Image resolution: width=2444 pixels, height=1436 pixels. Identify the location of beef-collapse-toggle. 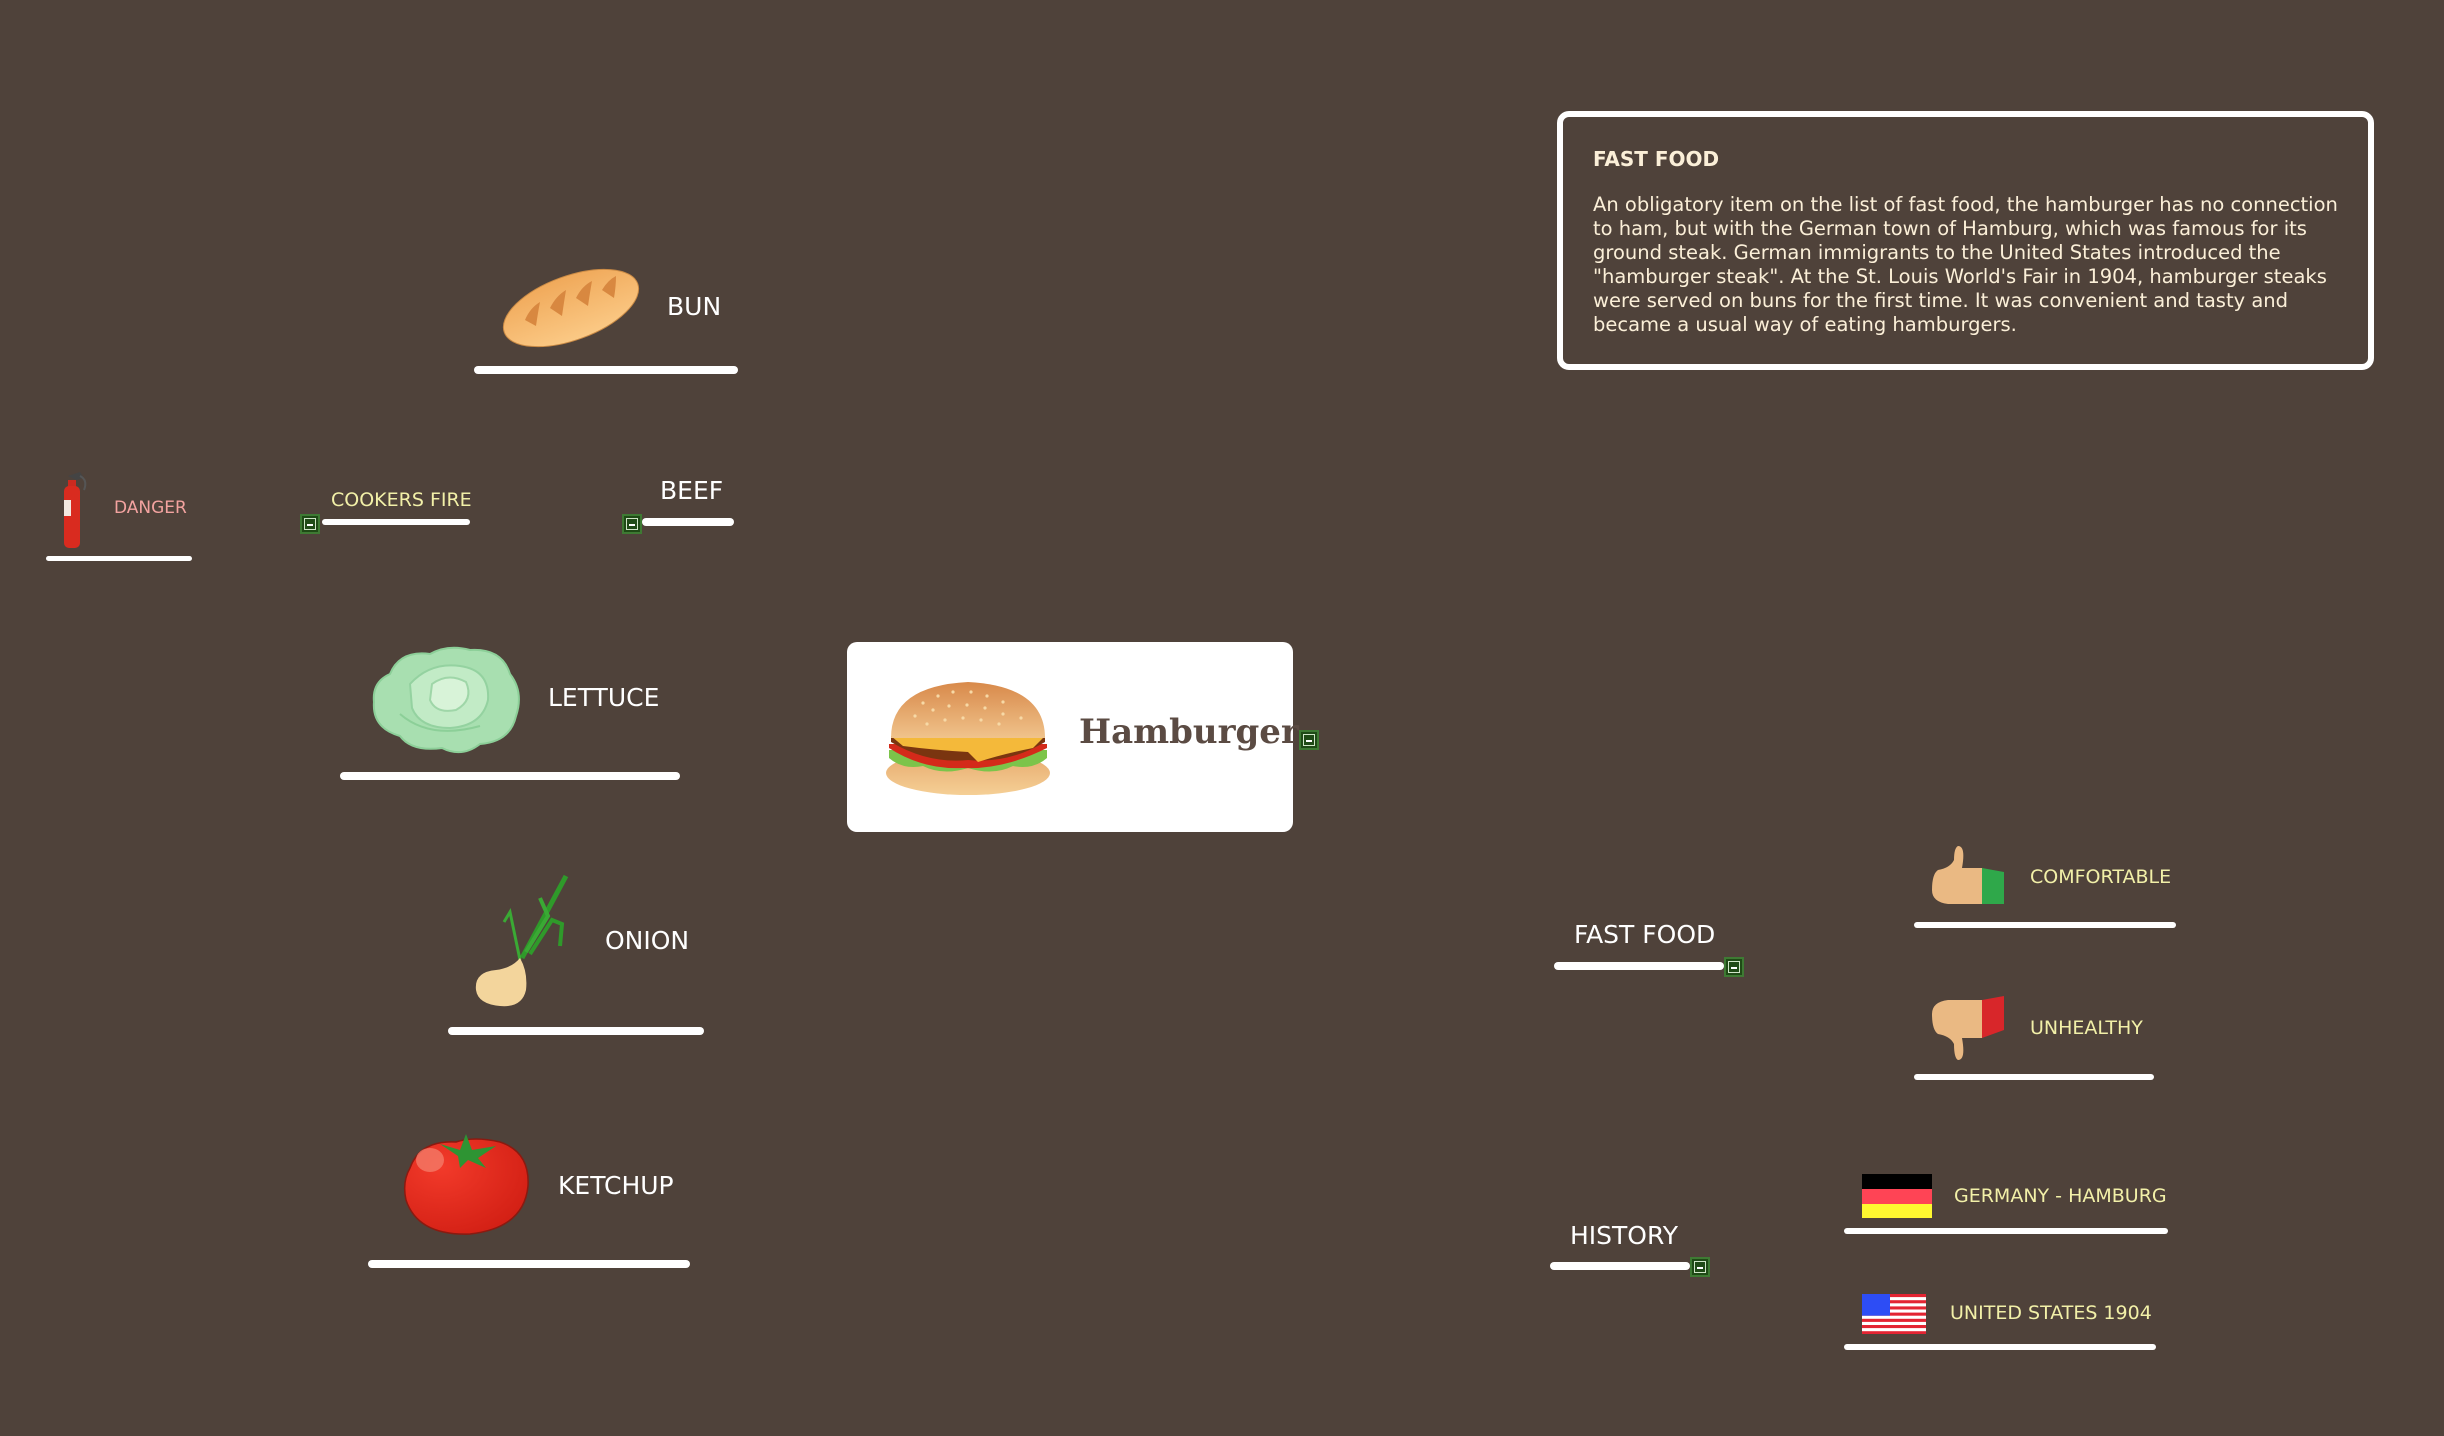
(632, 524).